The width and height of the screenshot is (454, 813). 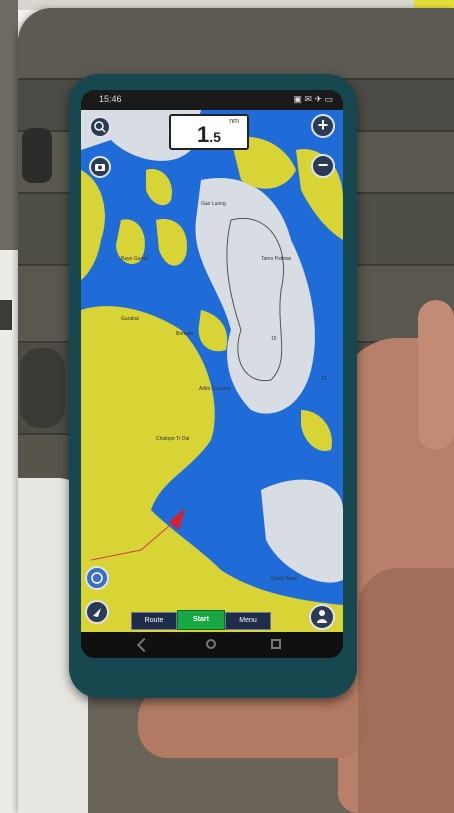 I want to click on route-label: Route, so click(x=154, y=620).